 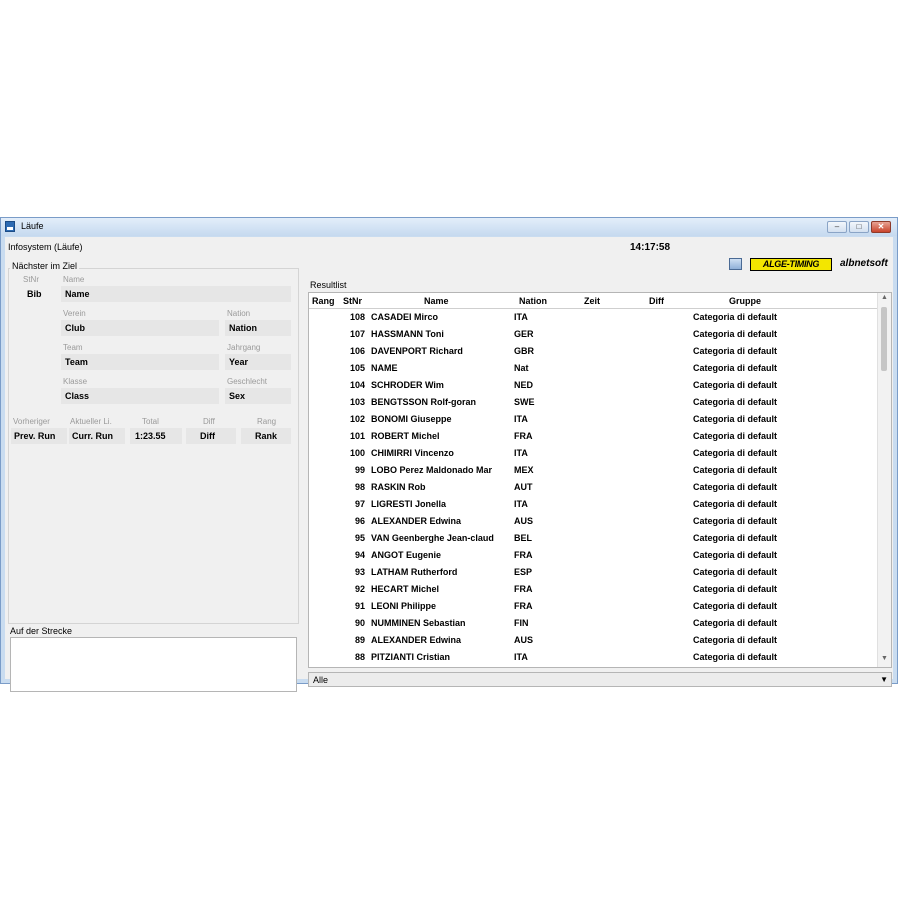 I want to click on cell-name: CASADEI Mirco, so click(x=405, y=317).